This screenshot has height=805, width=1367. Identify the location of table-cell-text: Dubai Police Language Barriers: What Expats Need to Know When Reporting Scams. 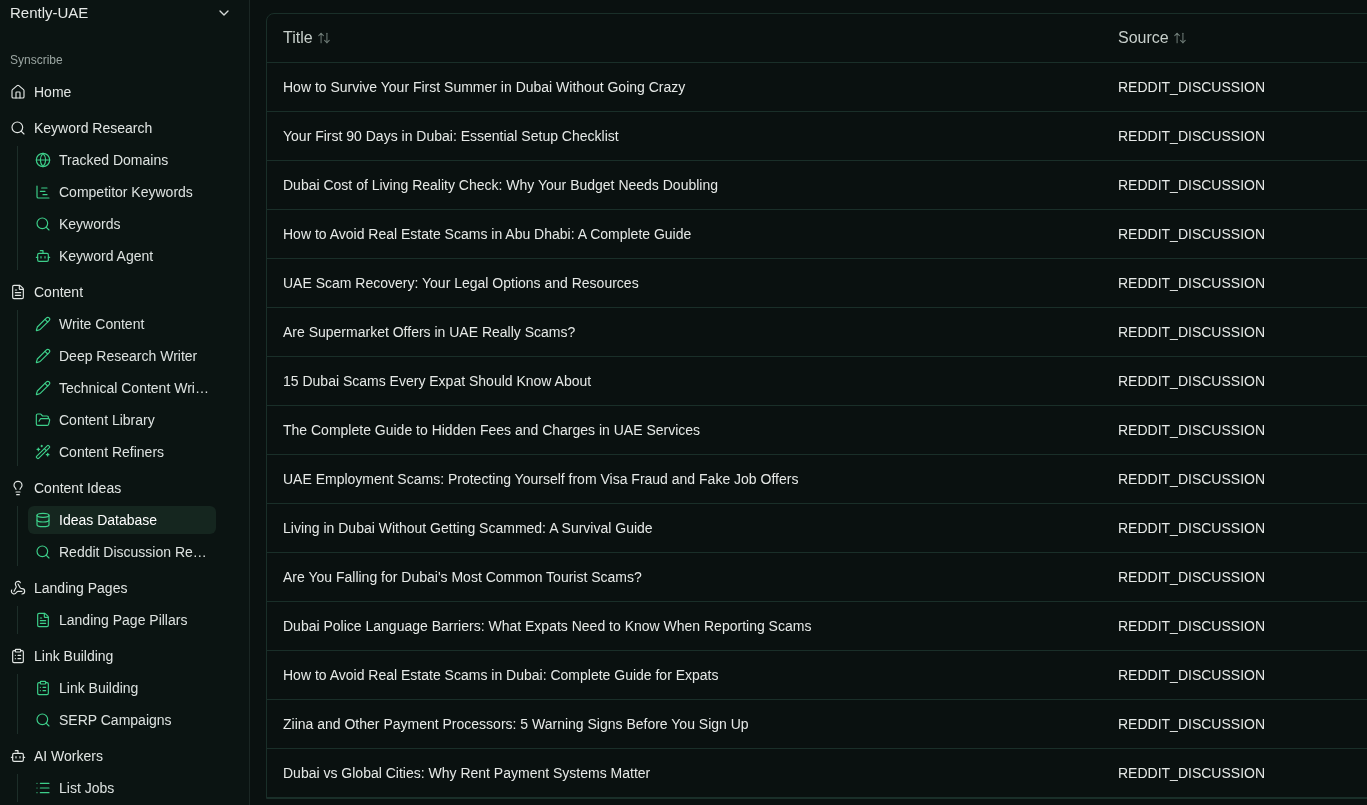
(547, 626).